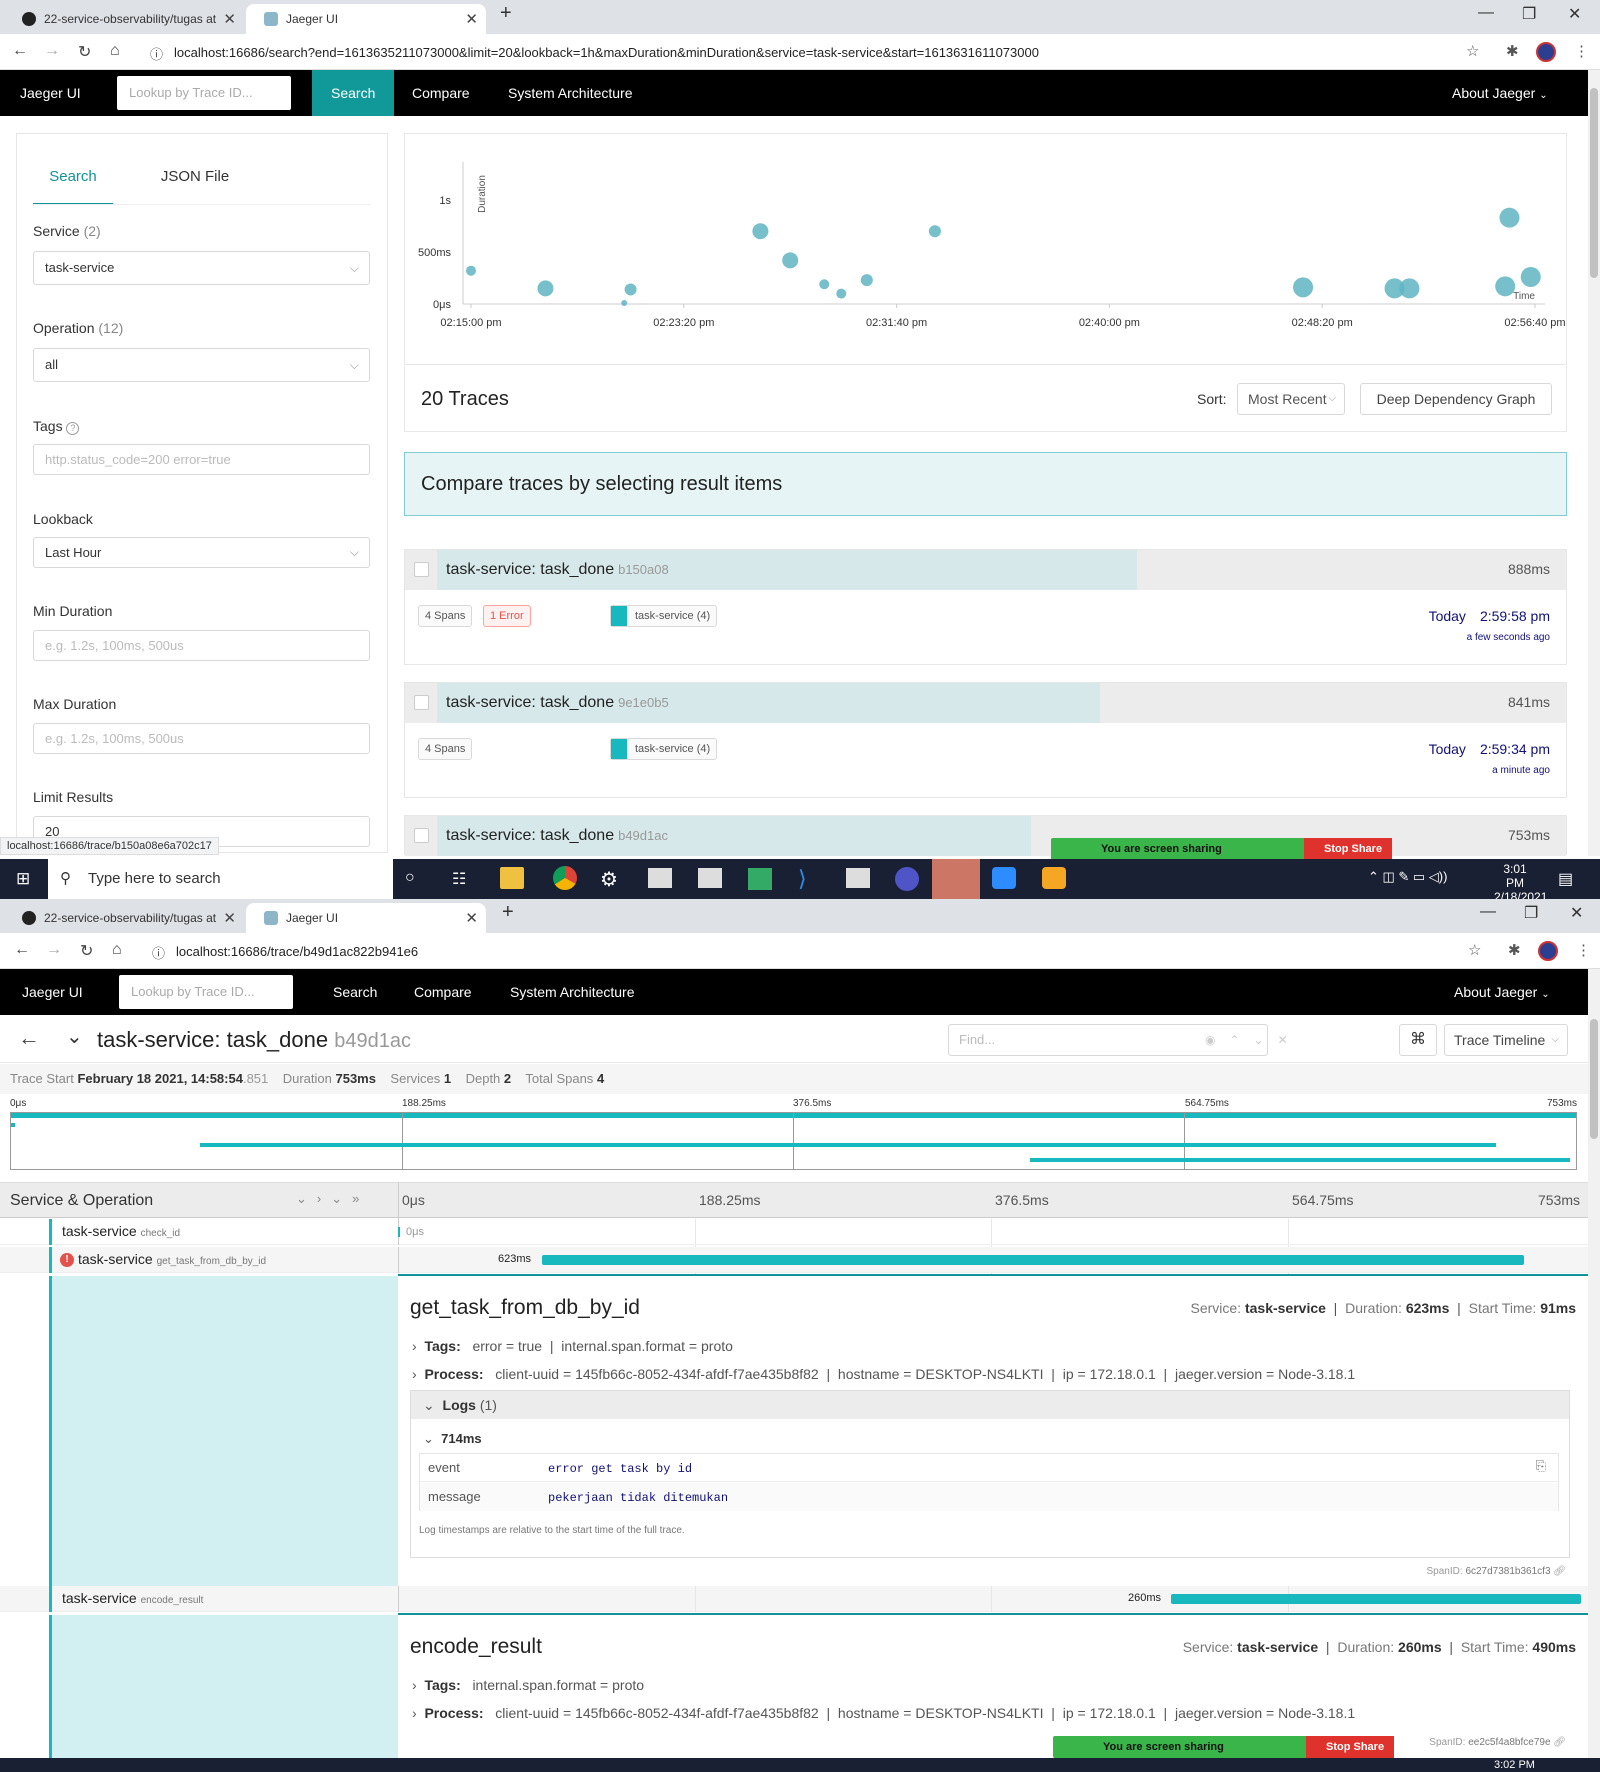 Image resolution: width=1600 pixels, height=1772 pixels. What do you see at coordinates (794, 1232) in the screenshot?
I see `span-row: task-service check_id 0μs` at bounding box center [794, 1232].